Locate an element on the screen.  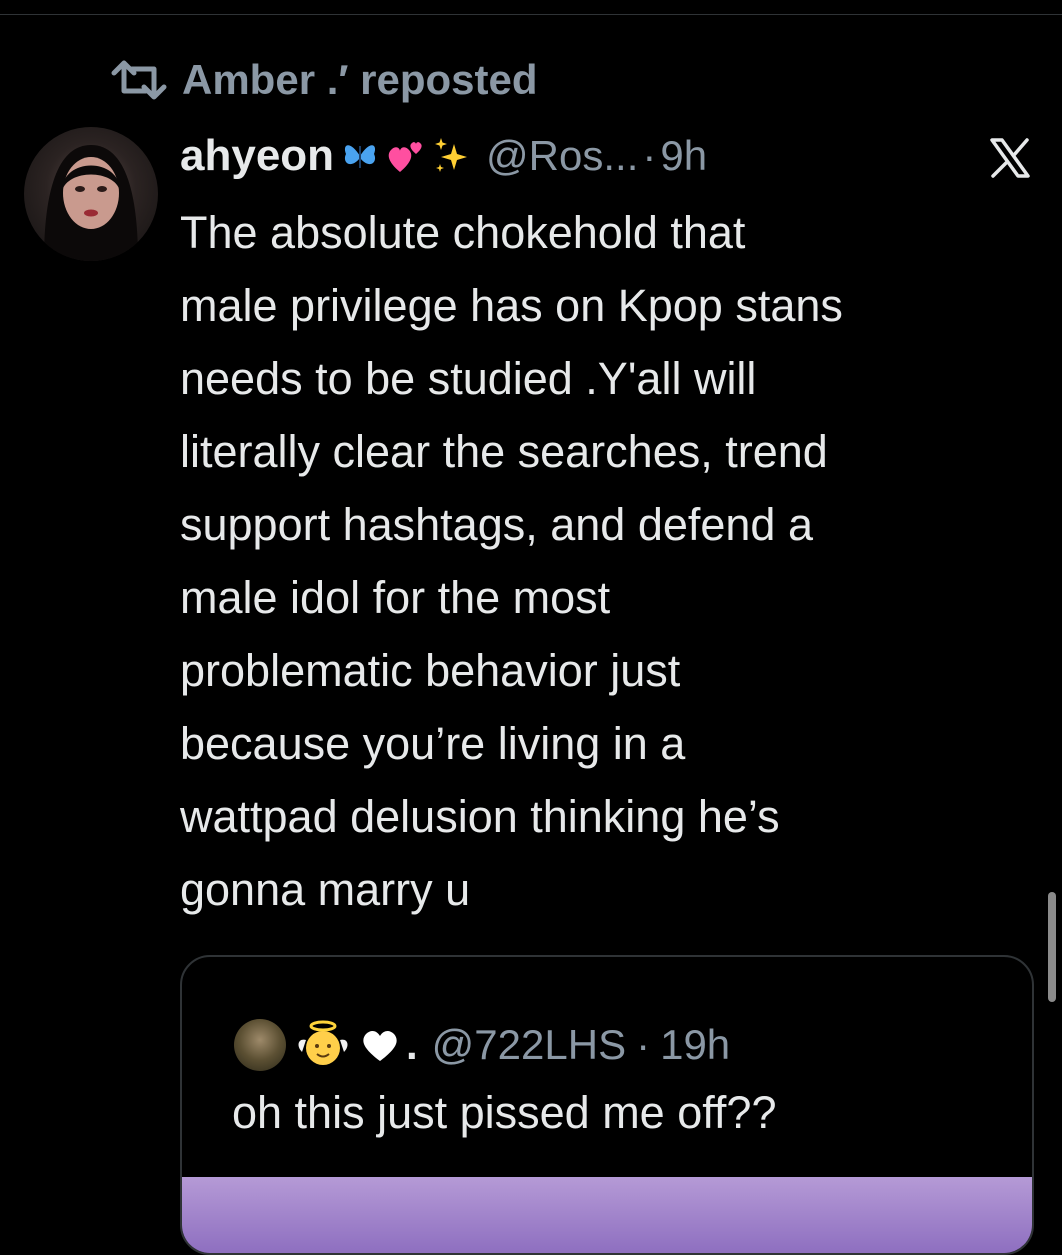
top-divider is located at coordinates (531, 14).